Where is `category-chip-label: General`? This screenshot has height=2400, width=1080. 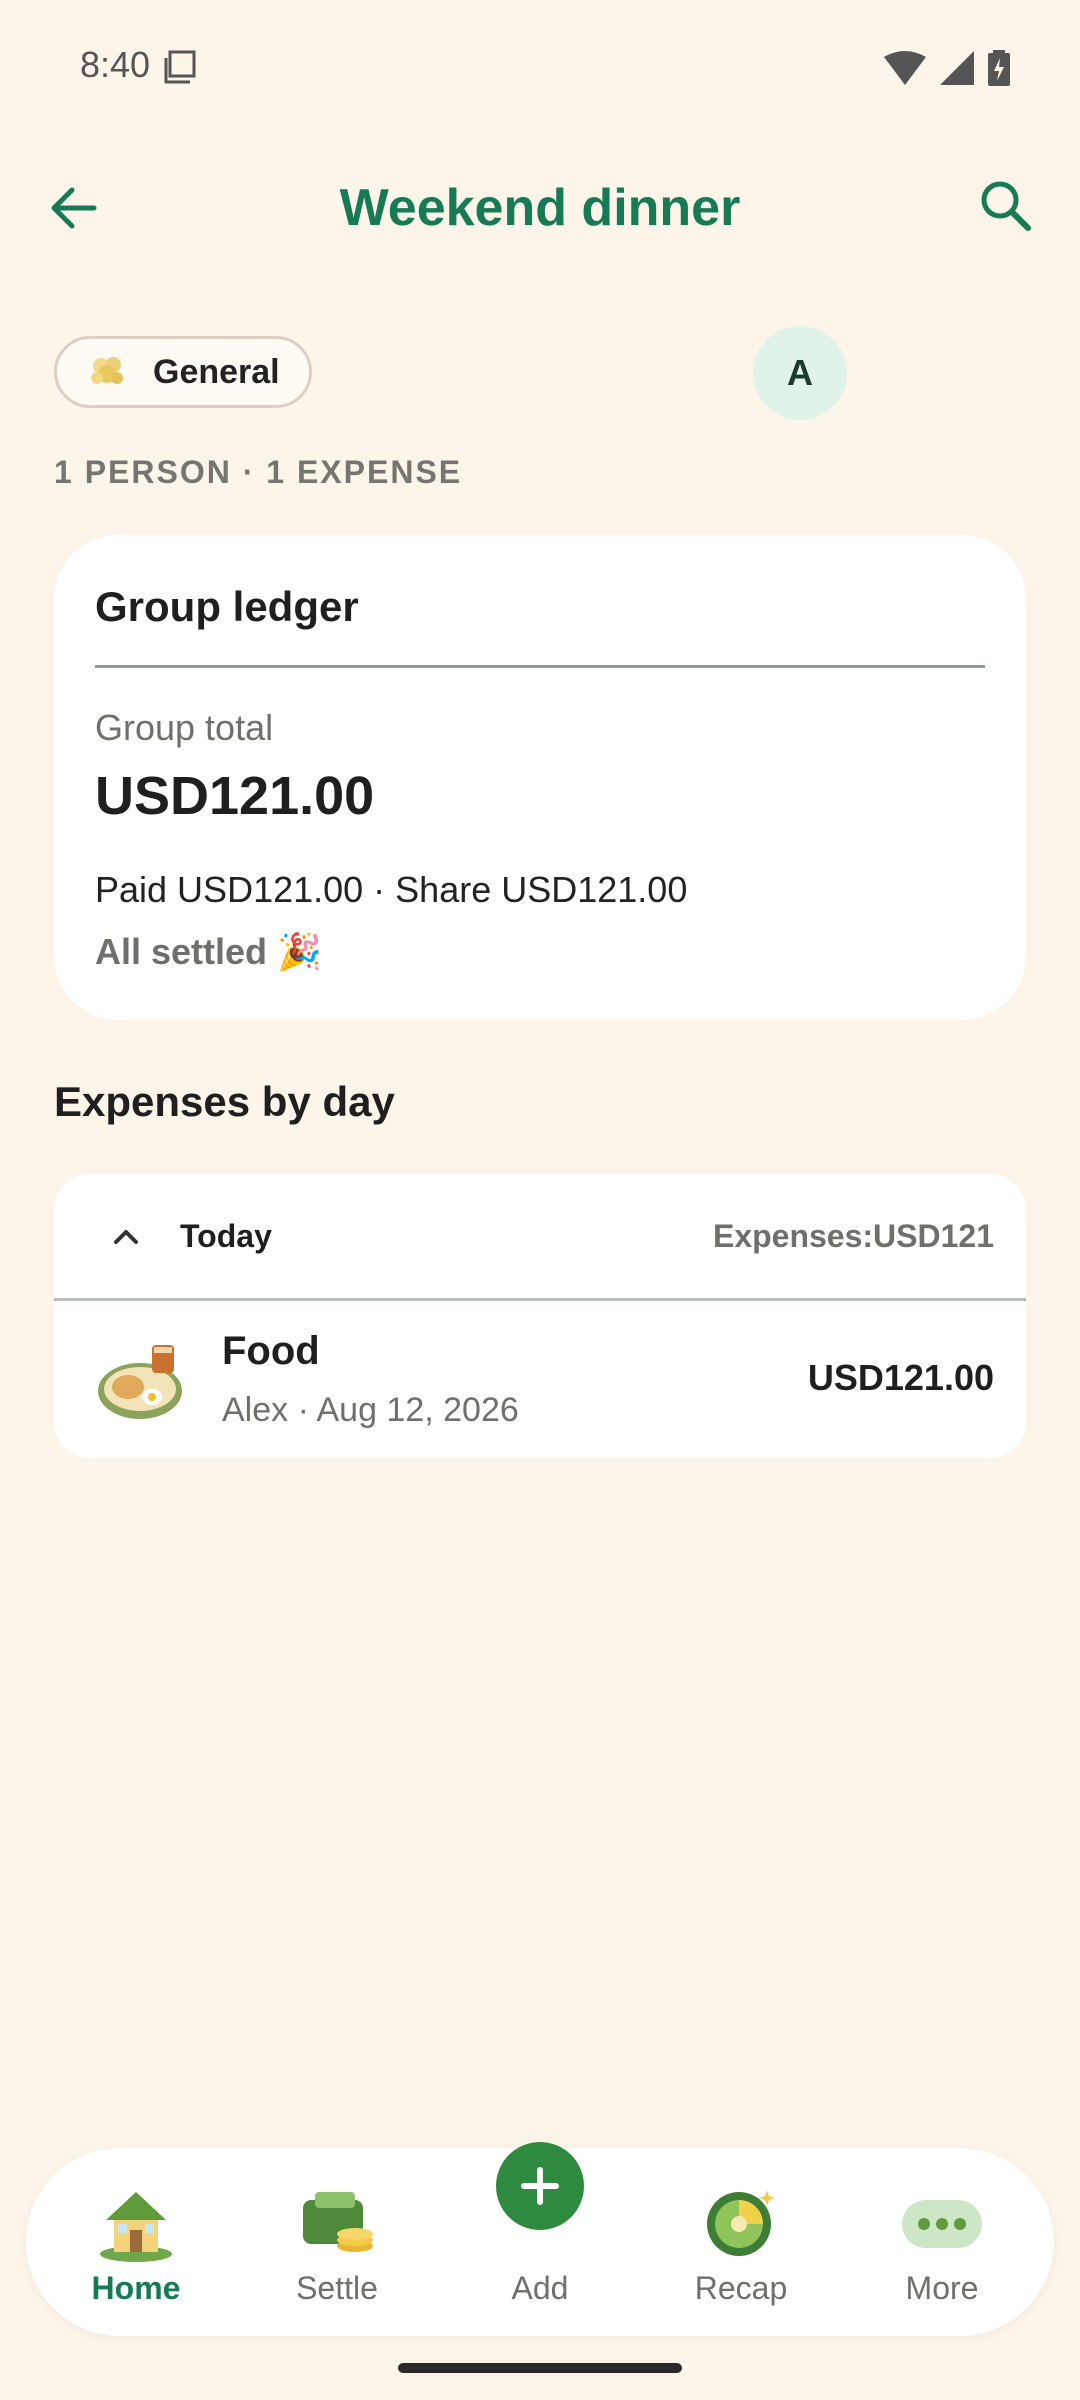 category-chip-label: General is located at coordinates (216, 371).